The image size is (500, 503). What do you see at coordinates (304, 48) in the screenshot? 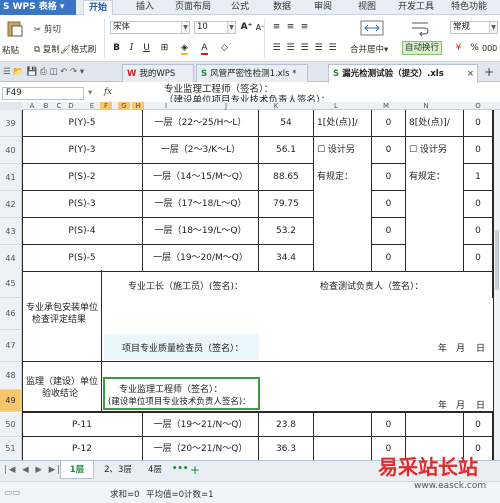
I see `align-right-icon: ☰` at bounding box center [304, 48].